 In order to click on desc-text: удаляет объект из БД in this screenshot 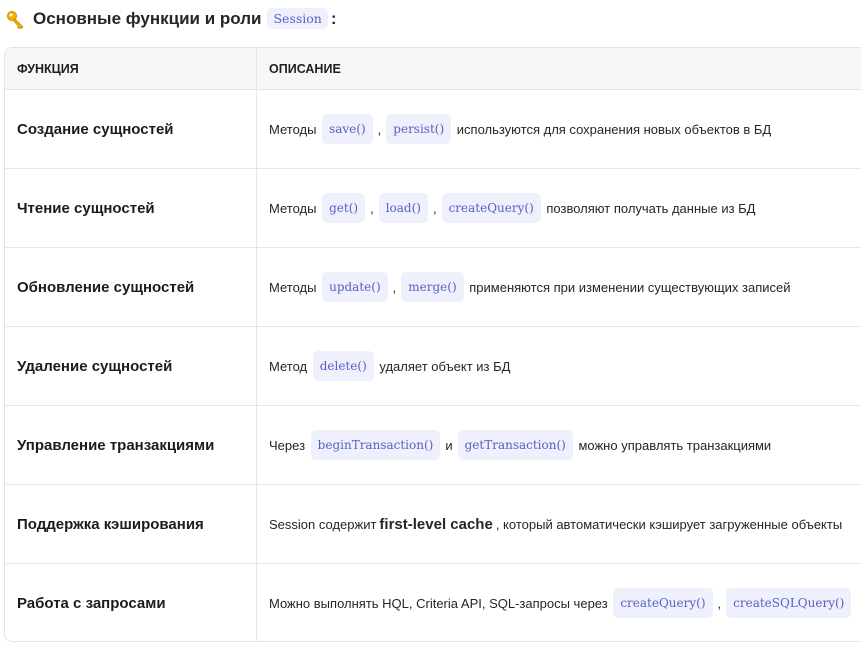, I will do `click(445, 366)`.